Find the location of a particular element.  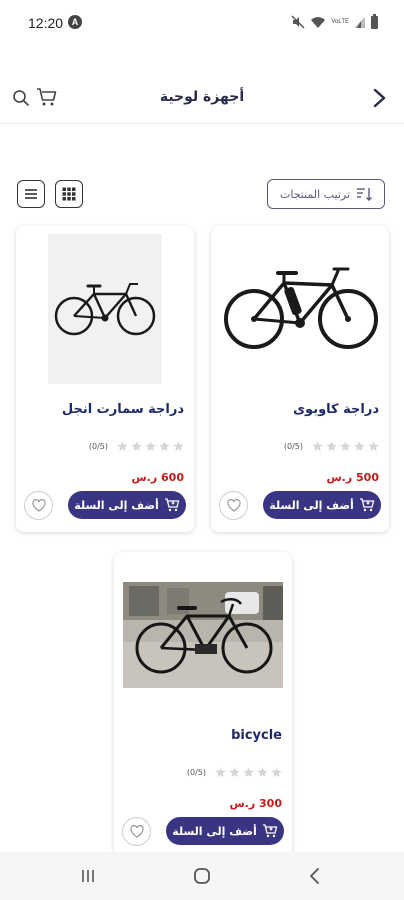

list-view-icon is located at coordinates (31, 194).